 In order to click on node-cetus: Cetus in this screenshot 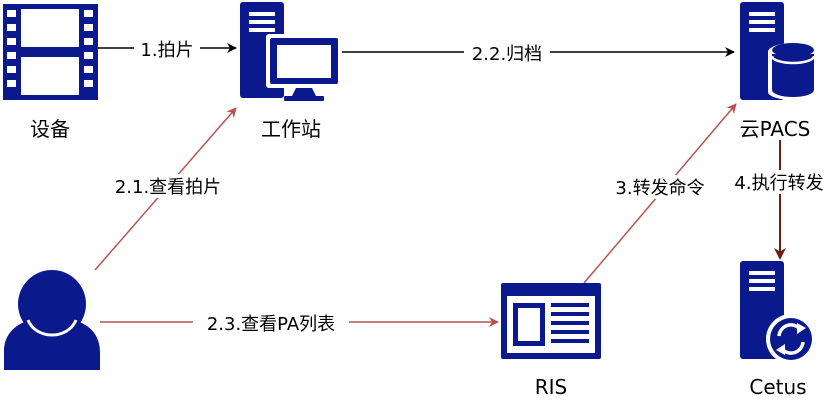, I will do `click(778, 330)`.